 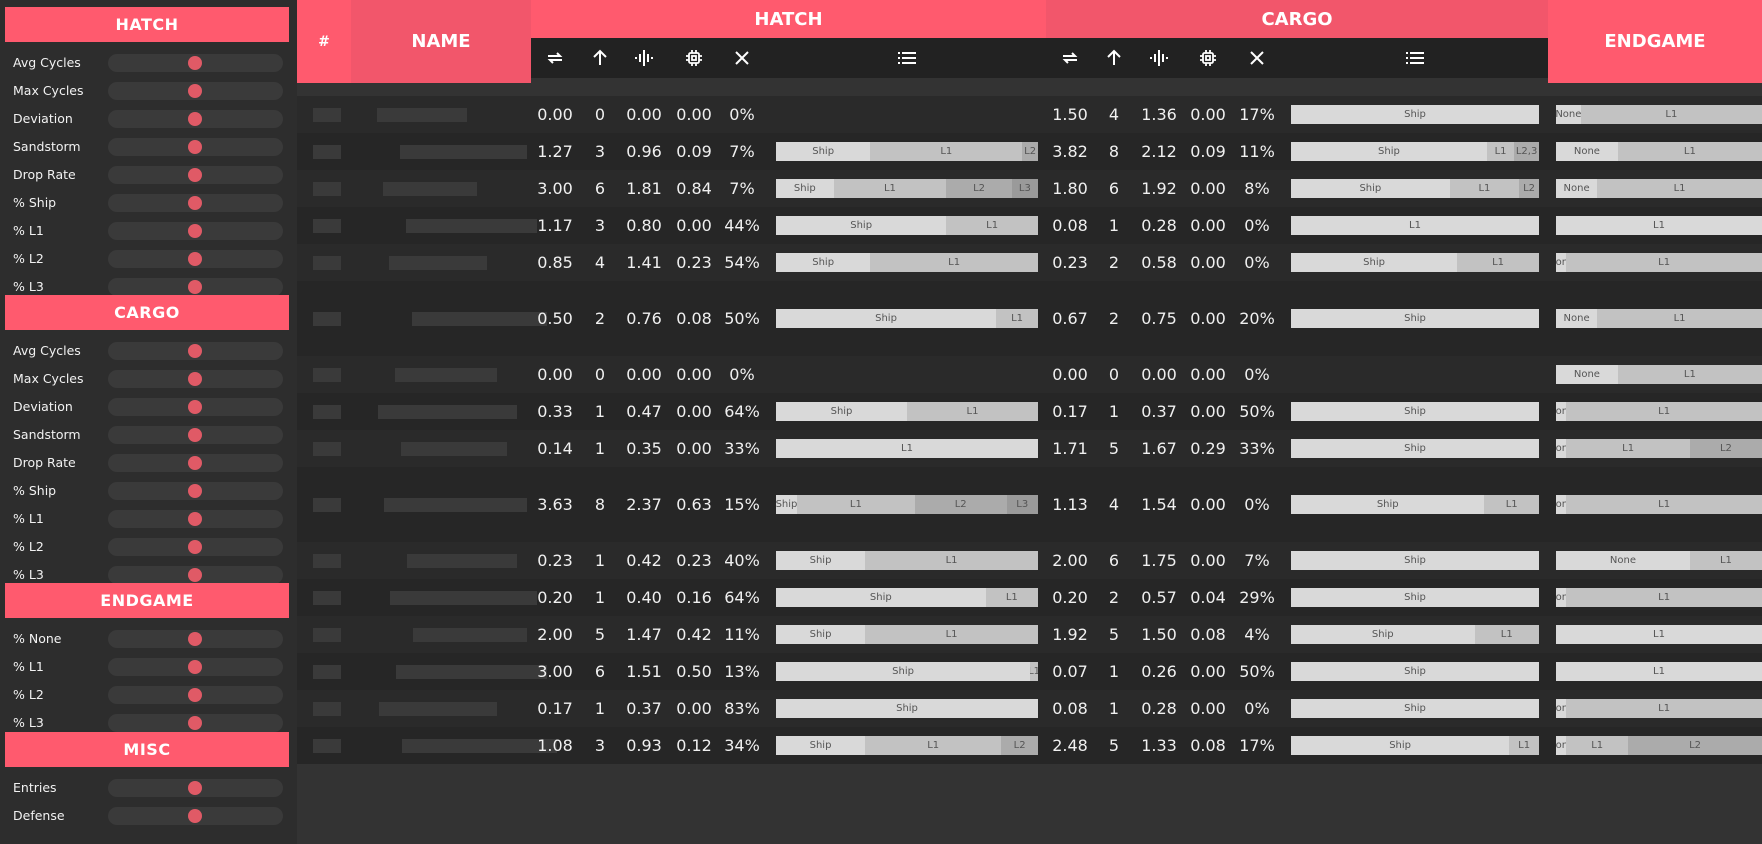 What do you see at coordinates (148, 435) in the screenshot?
I see `sidebar-filter-row: Sandstorm` at bounding box center [148, 435].